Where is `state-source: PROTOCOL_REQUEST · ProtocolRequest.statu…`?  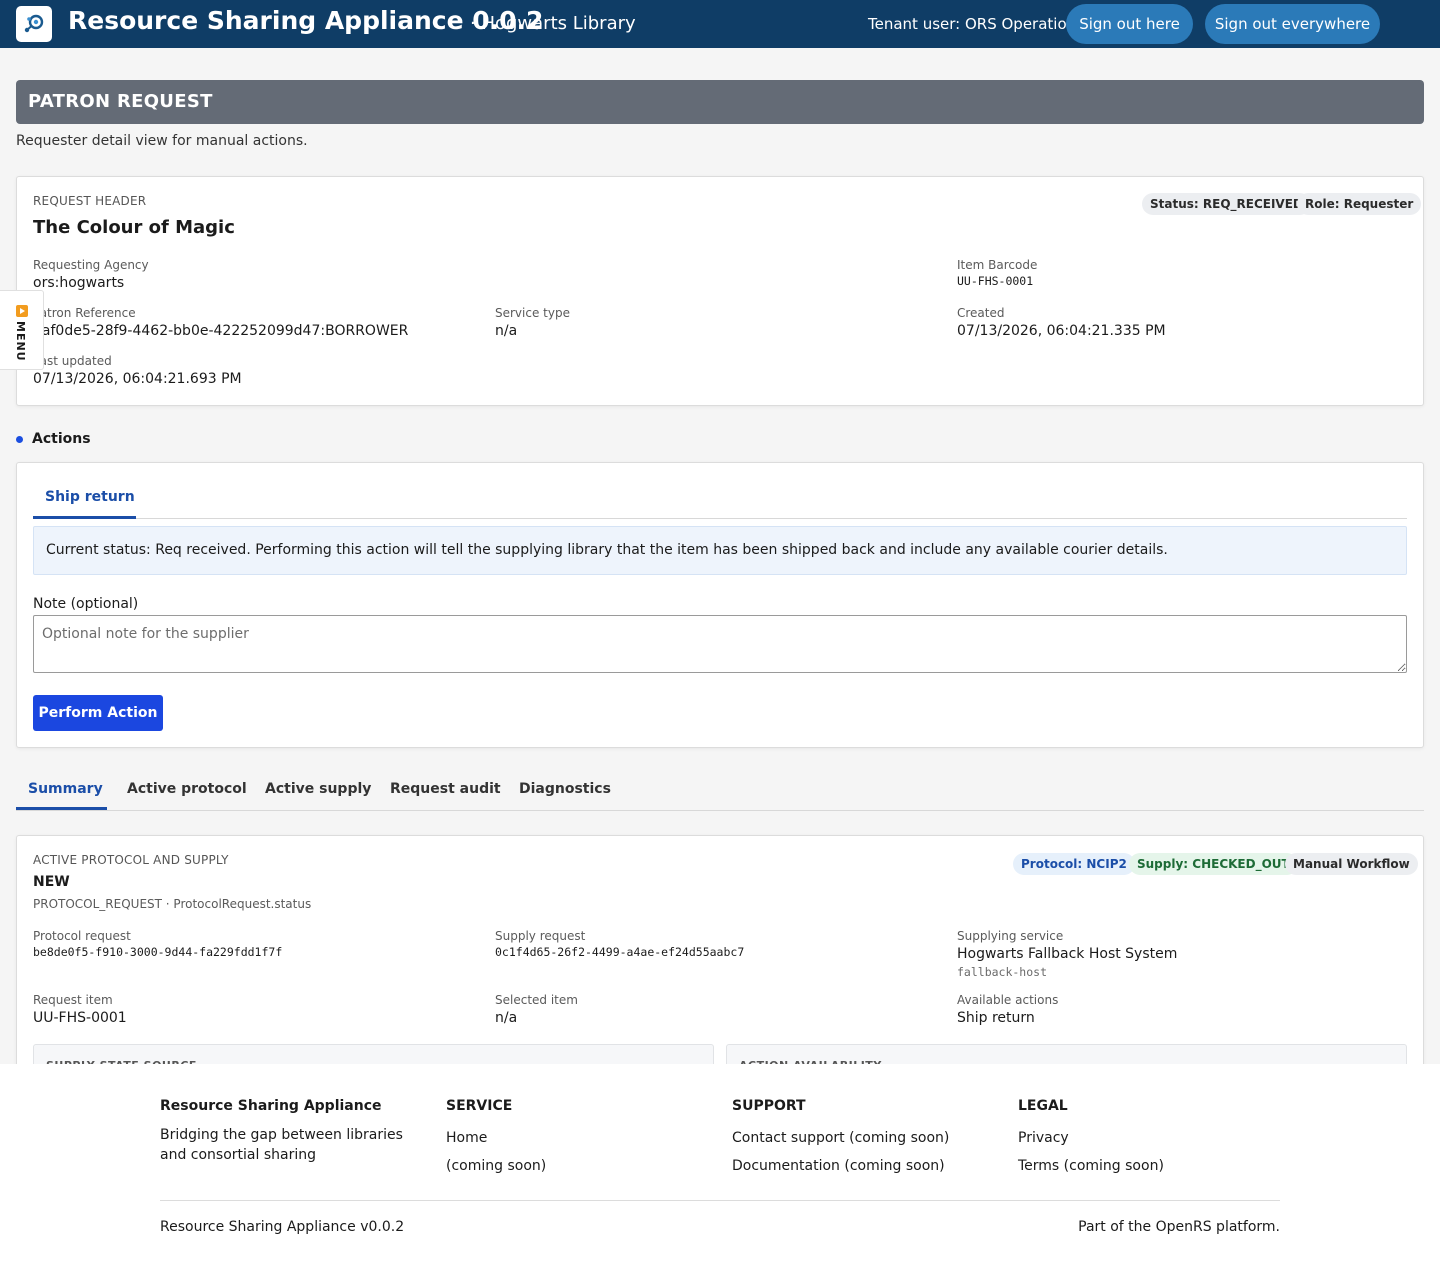 state-source: PROTOCOL_REQUEST · ProtocolRequest.statu… is located at coordinates (172, 904).